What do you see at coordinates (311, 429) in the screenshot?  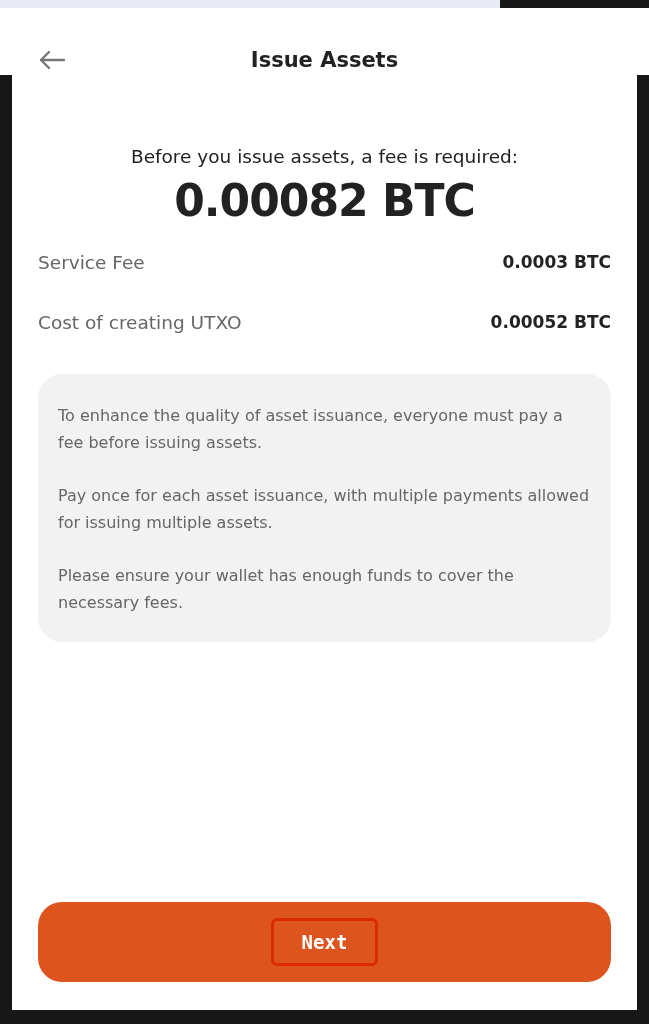 I see `info-text: To enhance the quality of asset issuance, everyone must pay a fee before issuing assets.` at bounding box center [311, 429].